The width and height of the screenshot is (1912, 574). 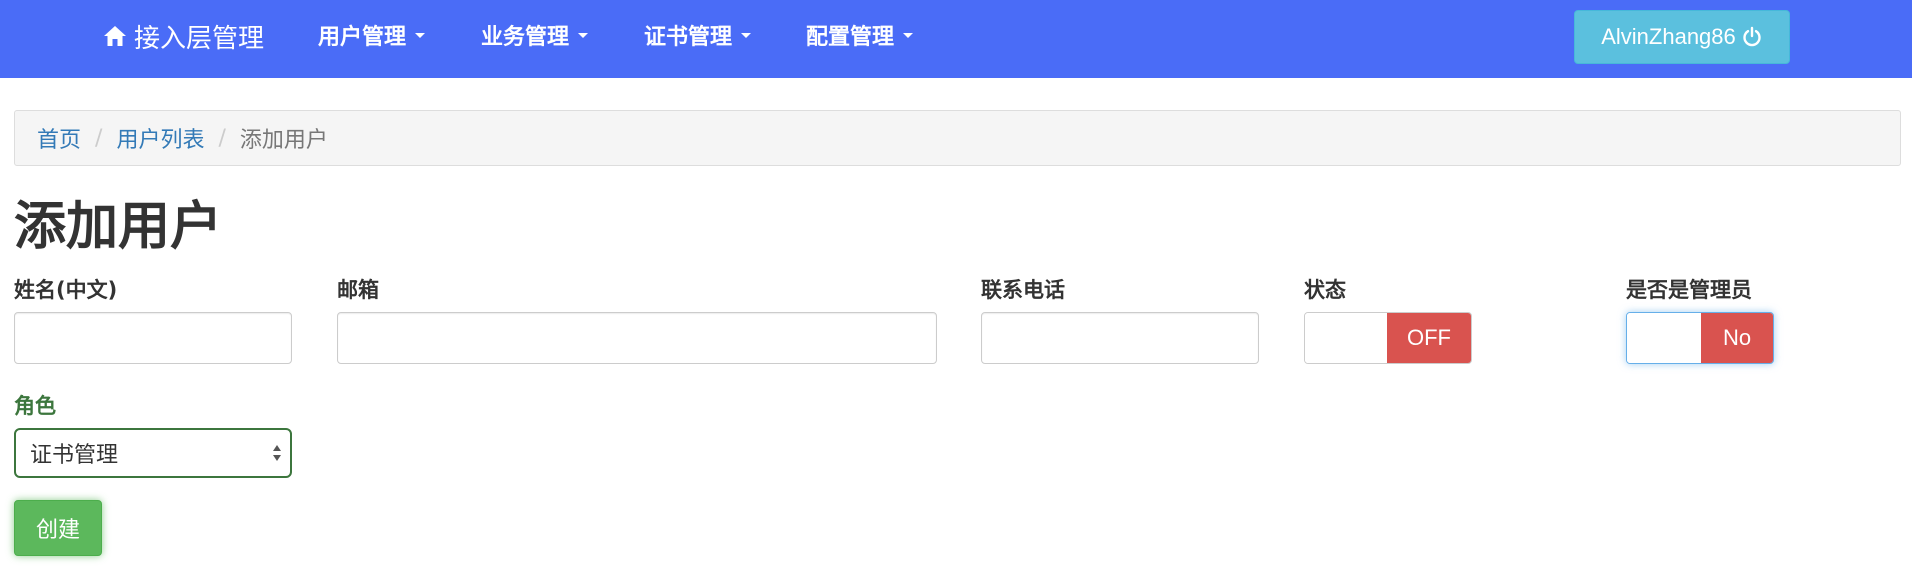 What do you see at coordinates (153, 453) in the screenshot?
I see `role-select: 证书管理` at bounding box center [153, 453].